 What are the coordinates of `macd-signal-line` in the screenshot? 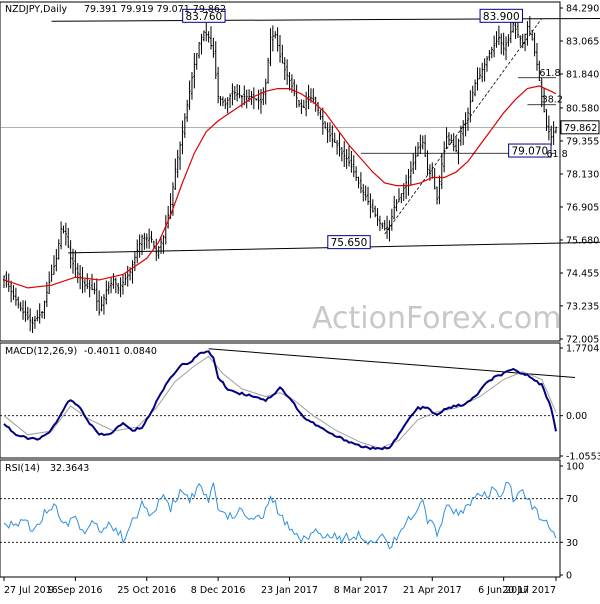 It's located at (280, 402).